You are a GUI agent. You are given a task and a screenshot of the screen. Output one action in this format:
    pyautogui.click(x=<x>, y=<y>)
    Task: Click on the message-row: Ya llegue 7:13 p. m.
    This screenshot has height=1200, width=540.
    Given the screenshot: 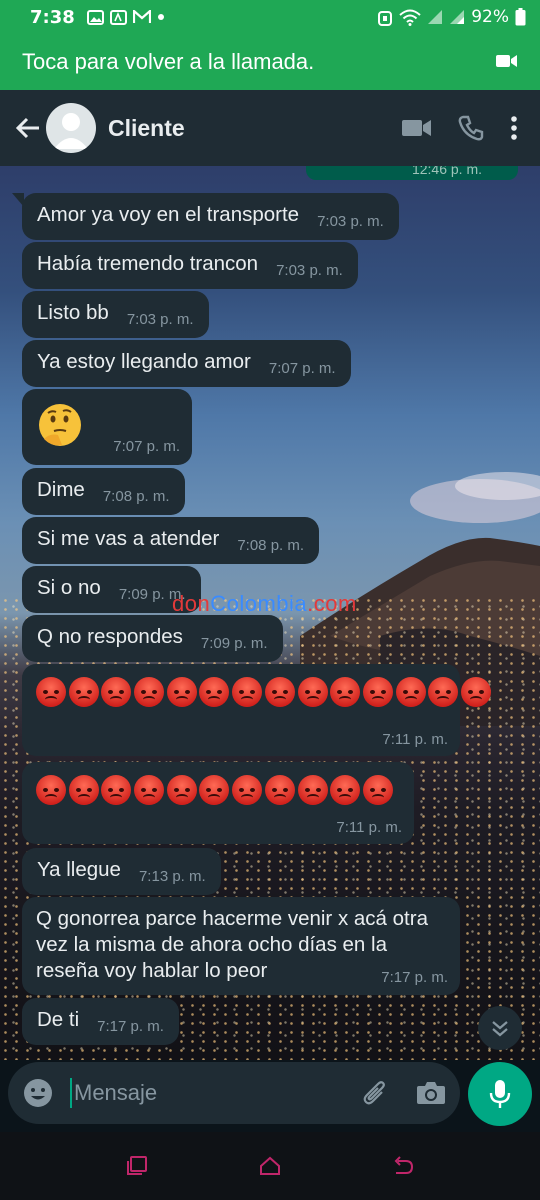 What is the action you would take?
    pyautogui.click(x=121, y=872)
    